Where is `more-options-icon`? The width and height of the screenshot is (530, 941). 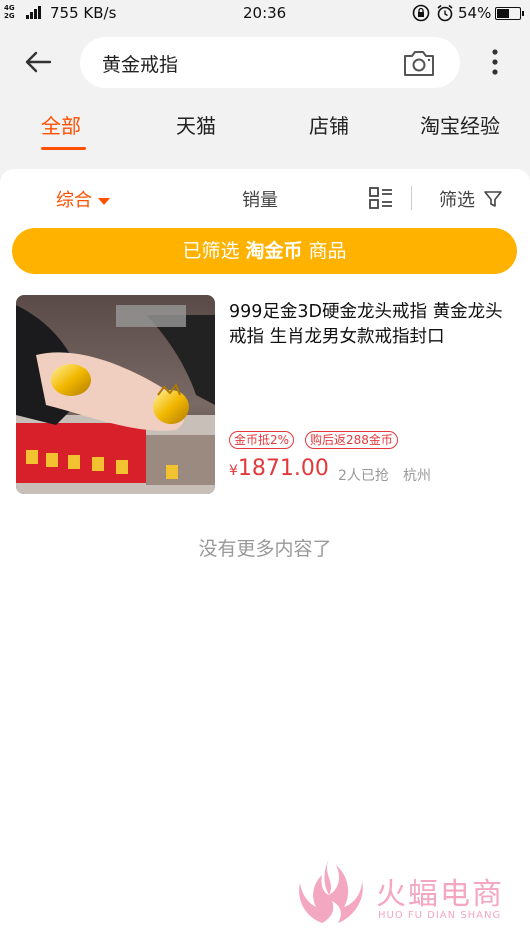
more-options-icon is located at coordinates (495, 62).